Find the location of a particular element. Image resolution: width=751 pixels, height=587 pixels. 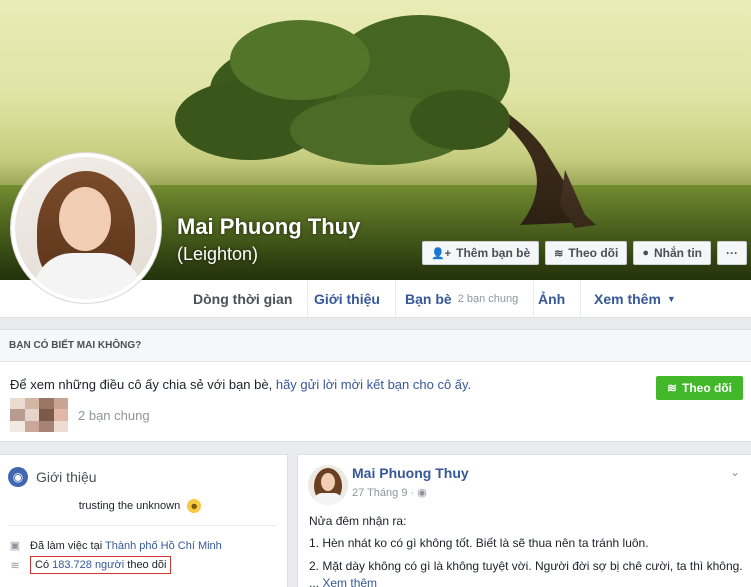

more-options-button: ··· is located at coordinates (732, 253).